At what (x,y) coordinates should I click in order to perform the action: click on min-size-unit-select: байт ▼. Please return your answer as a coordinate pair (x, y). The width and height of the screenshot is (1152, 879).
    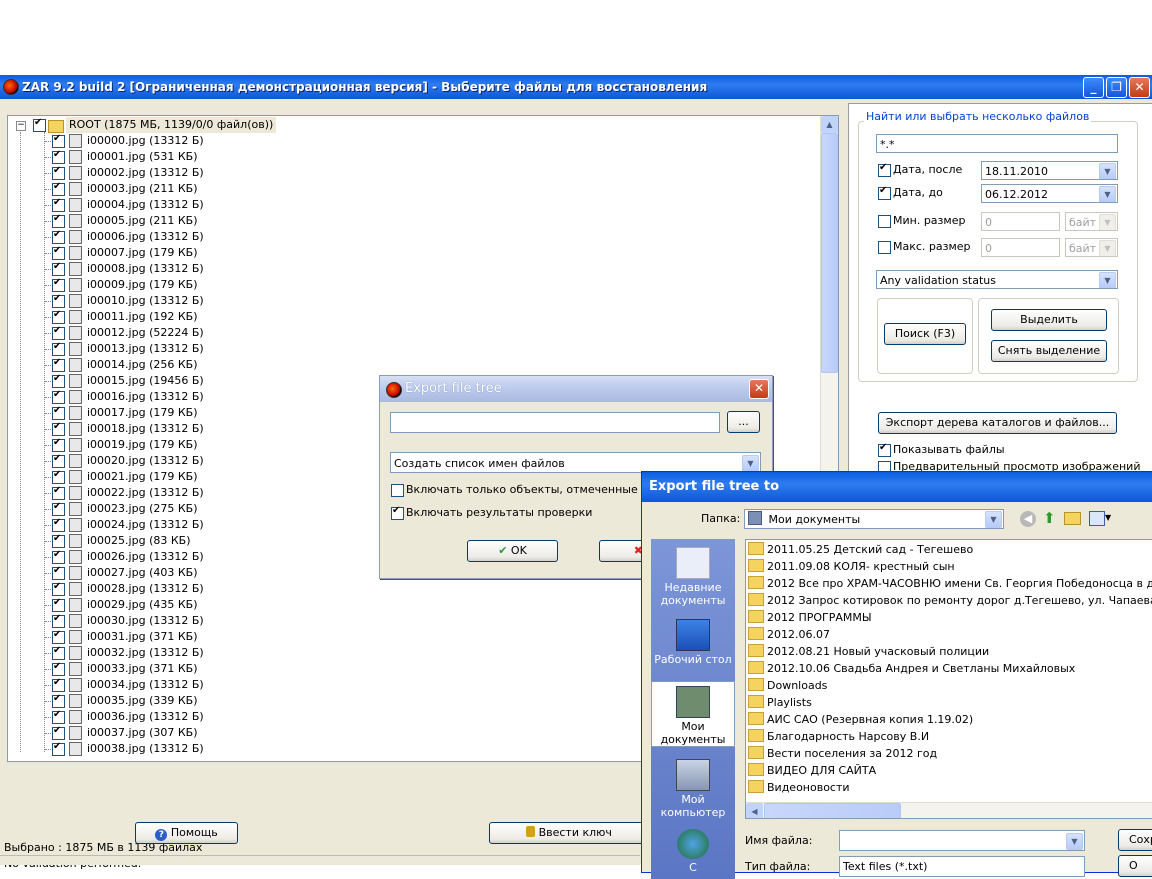
    Looking at the image, I should click on (1091, 221).